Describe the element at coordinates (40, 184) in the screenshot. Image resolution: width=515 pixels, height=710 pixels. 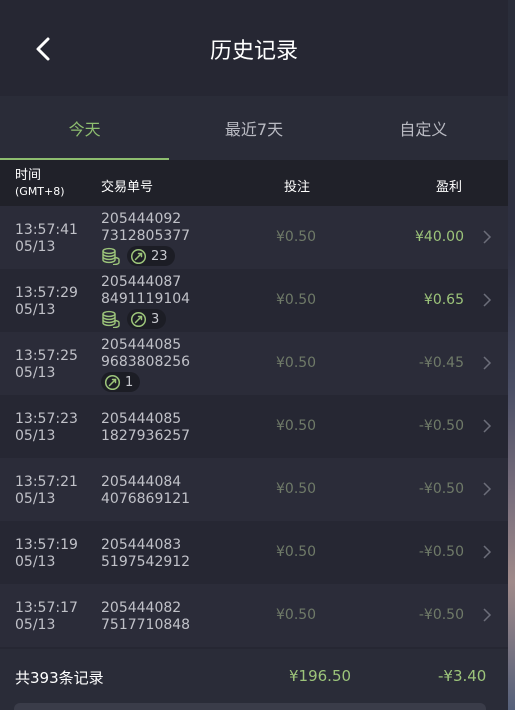
I see `column-time: 时间 (GMT+8)` at that location.